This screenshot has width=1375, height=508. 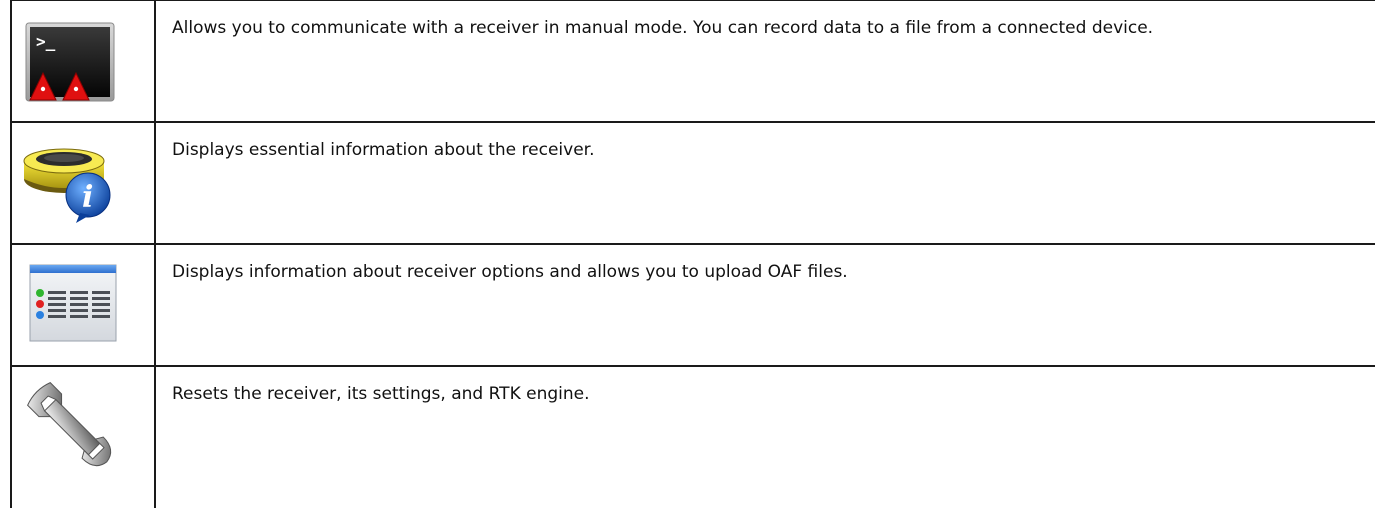 What do you see at coordinates (70, 62) in the screenshot?
I see `terminal-icon: >_` at bounding box center [70, 62].